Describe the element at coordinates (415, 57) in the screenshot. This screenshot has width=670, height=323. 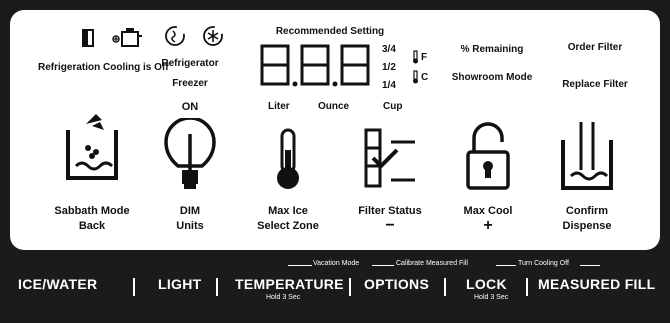
I see `thermometer-f-icon` at that location.